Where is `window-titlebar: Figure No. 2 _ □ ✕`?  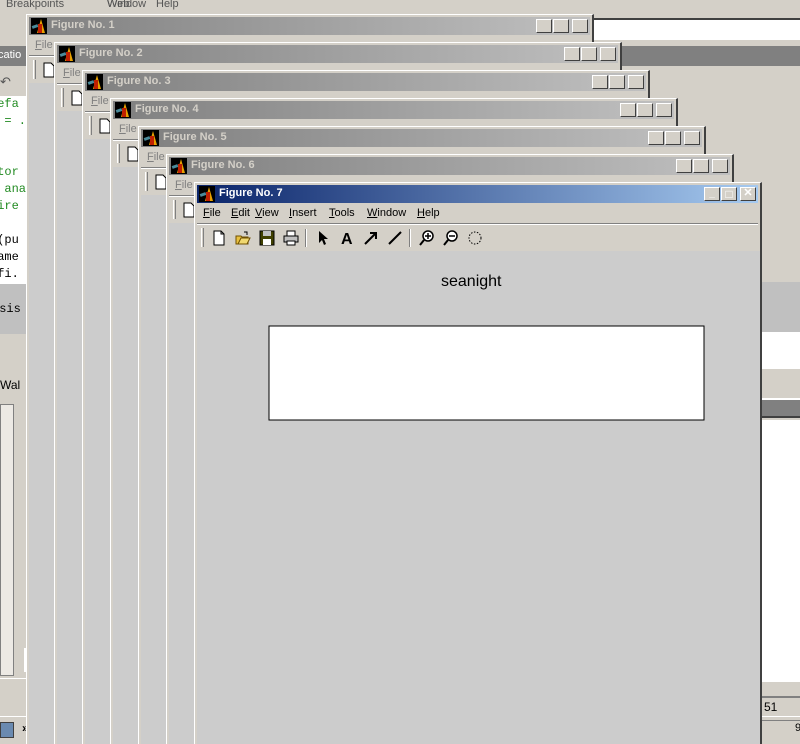 window-titlebar: Figure No. 2 _ □ ✕ is located at coordinates (337, 54).